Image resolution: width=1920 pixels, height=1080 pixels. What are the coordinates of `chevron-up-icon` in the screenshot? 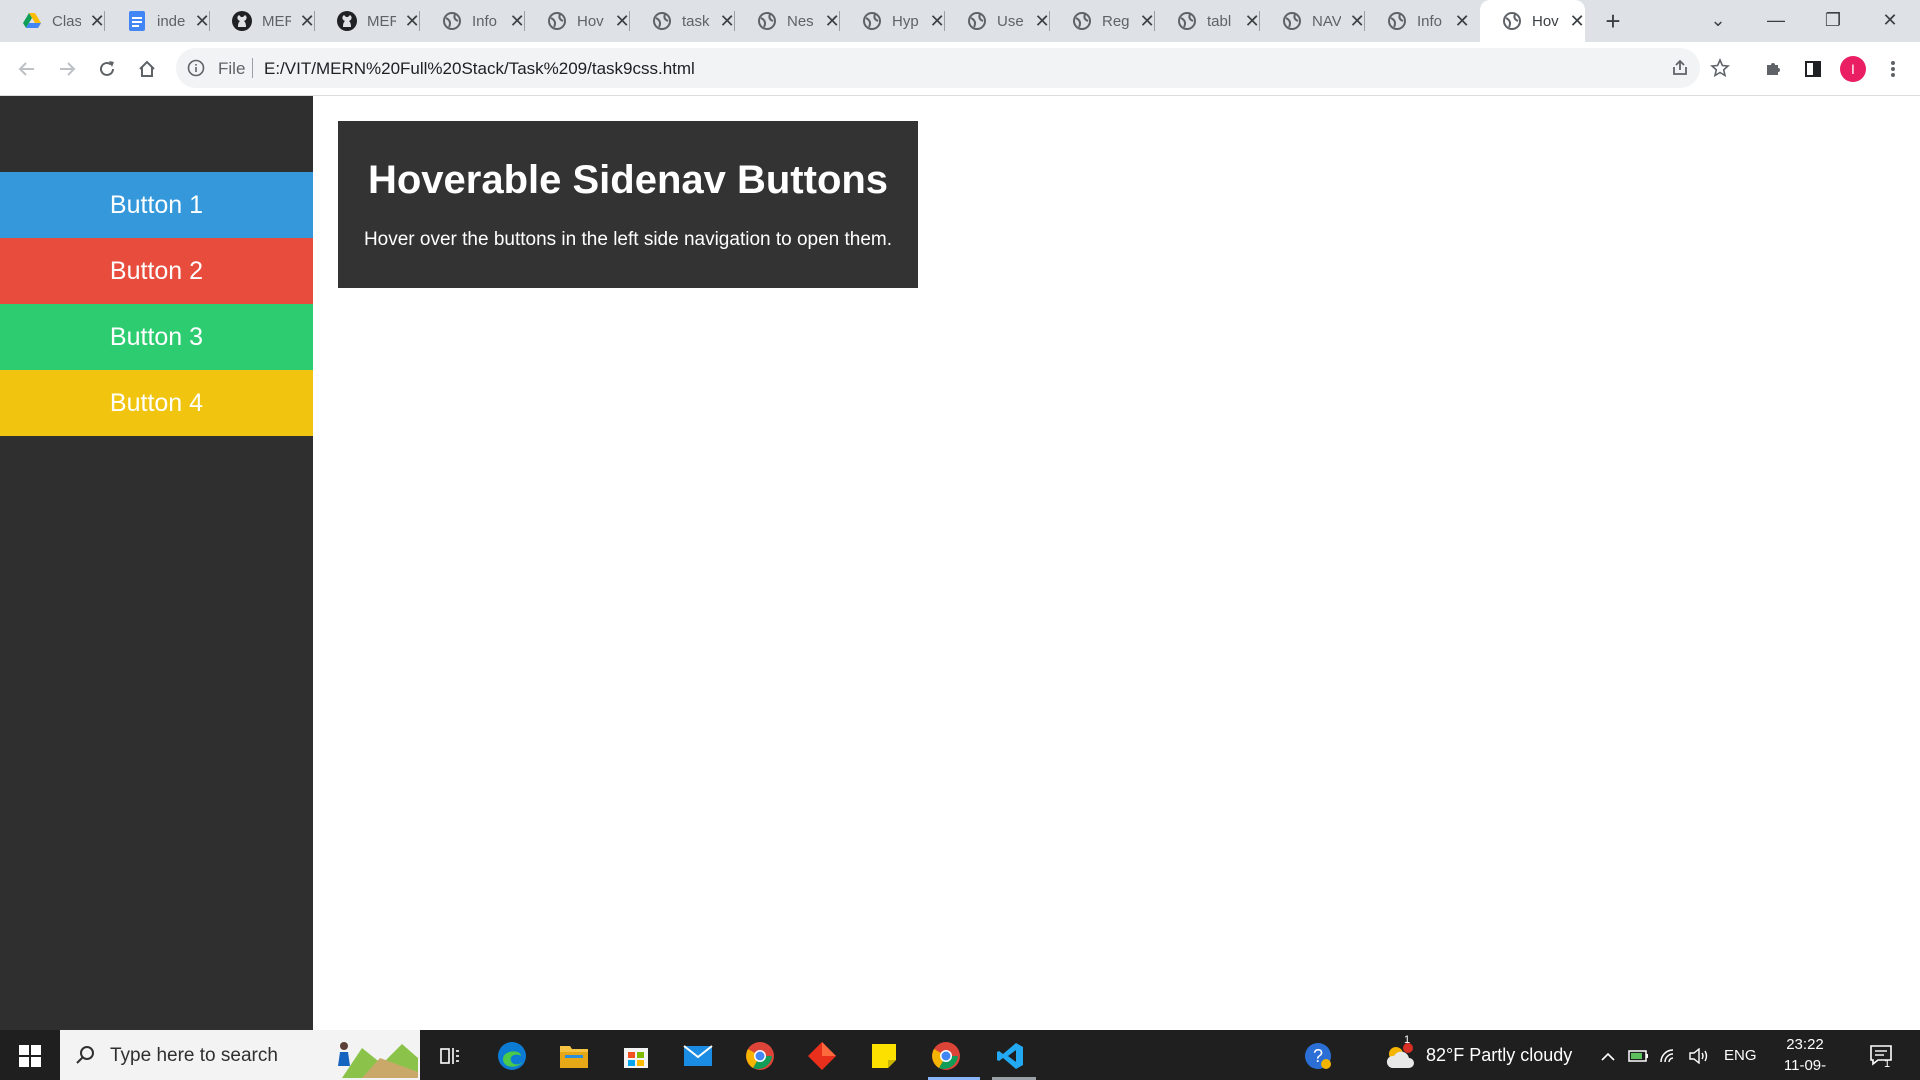 It's located at (1608, 1056).